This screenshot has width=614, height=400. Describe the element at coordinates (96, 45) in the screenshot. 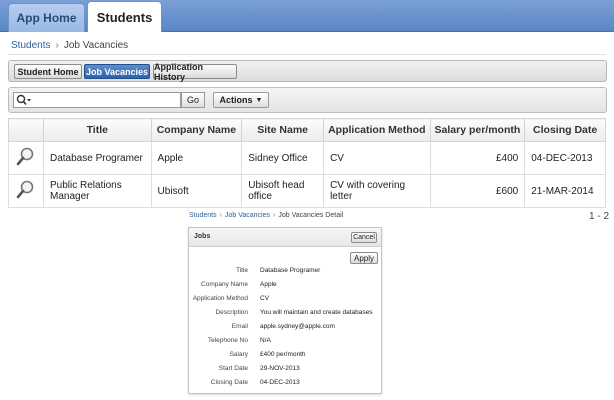

I see `breadcrumb-current: Job Vacancies` at that location.